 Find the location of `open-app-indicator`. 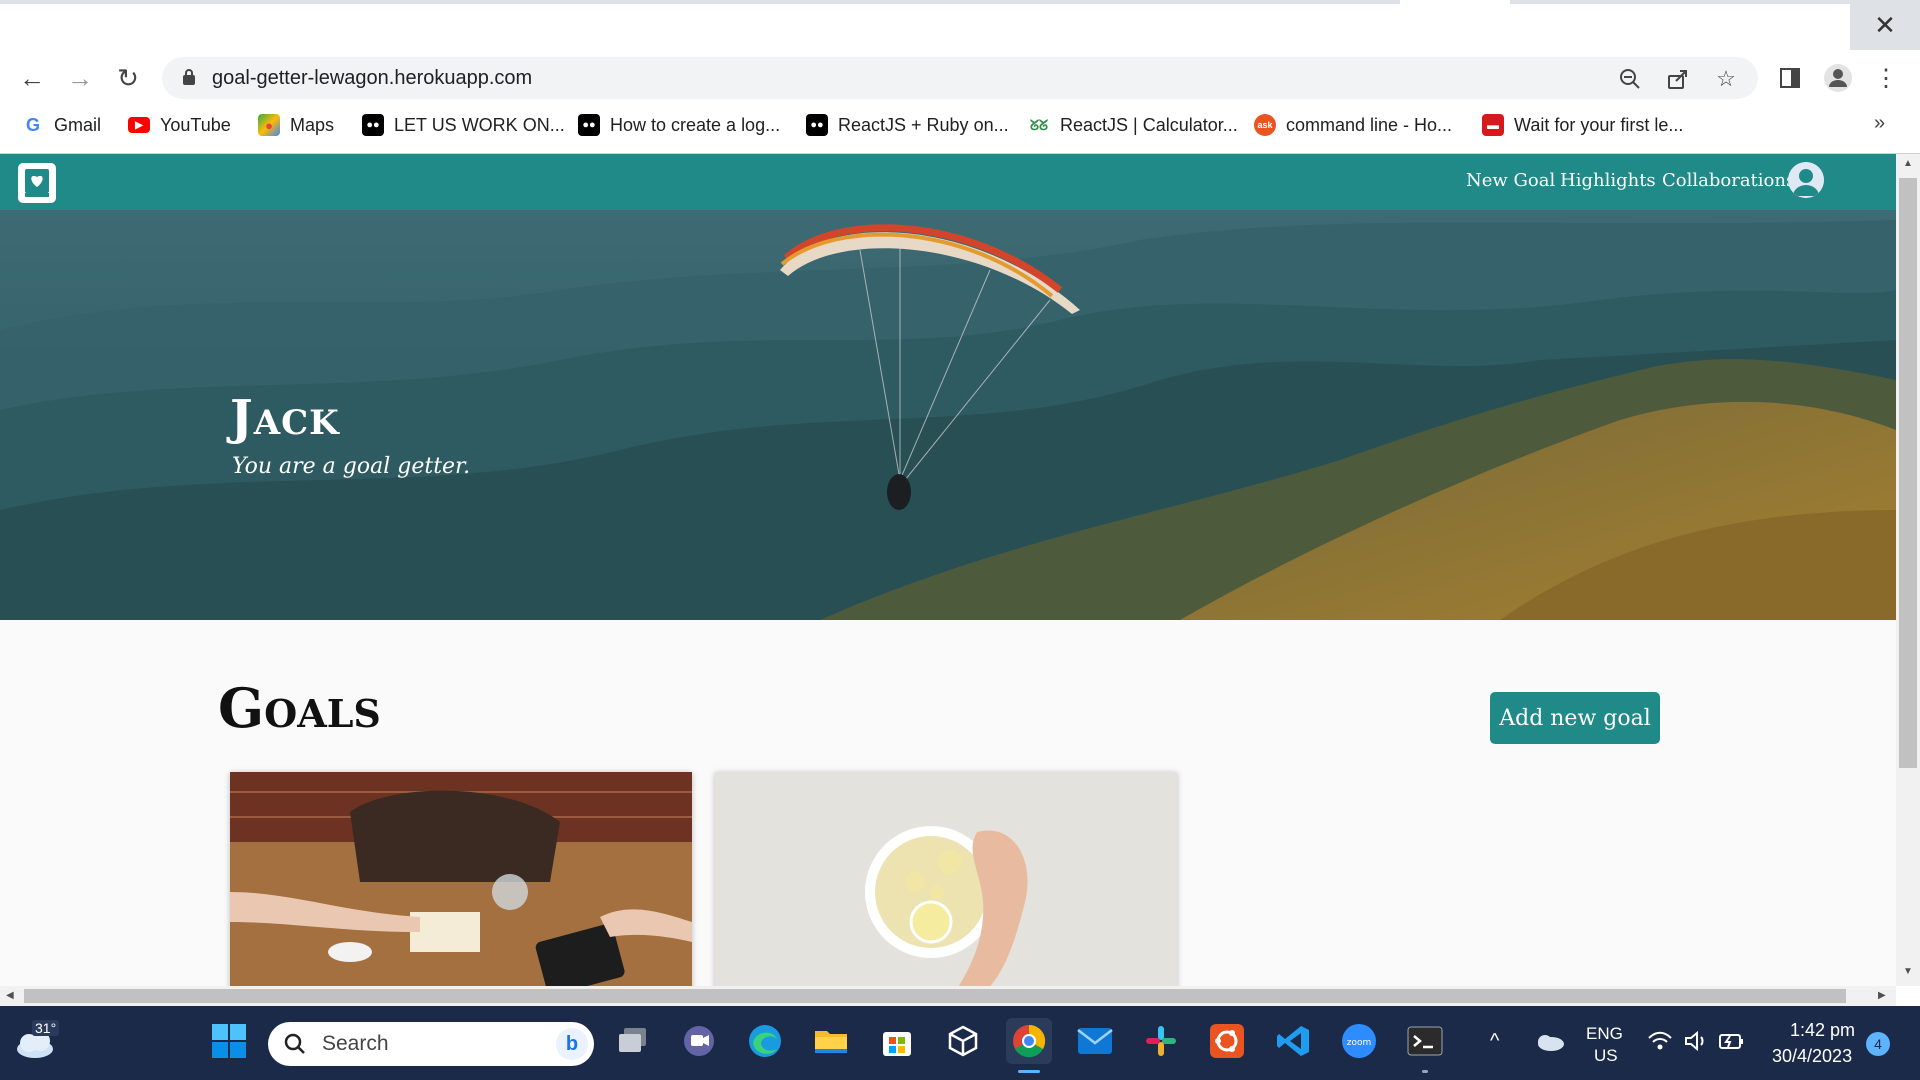

open-app-indicator is located at coordinates (1425, 1071).